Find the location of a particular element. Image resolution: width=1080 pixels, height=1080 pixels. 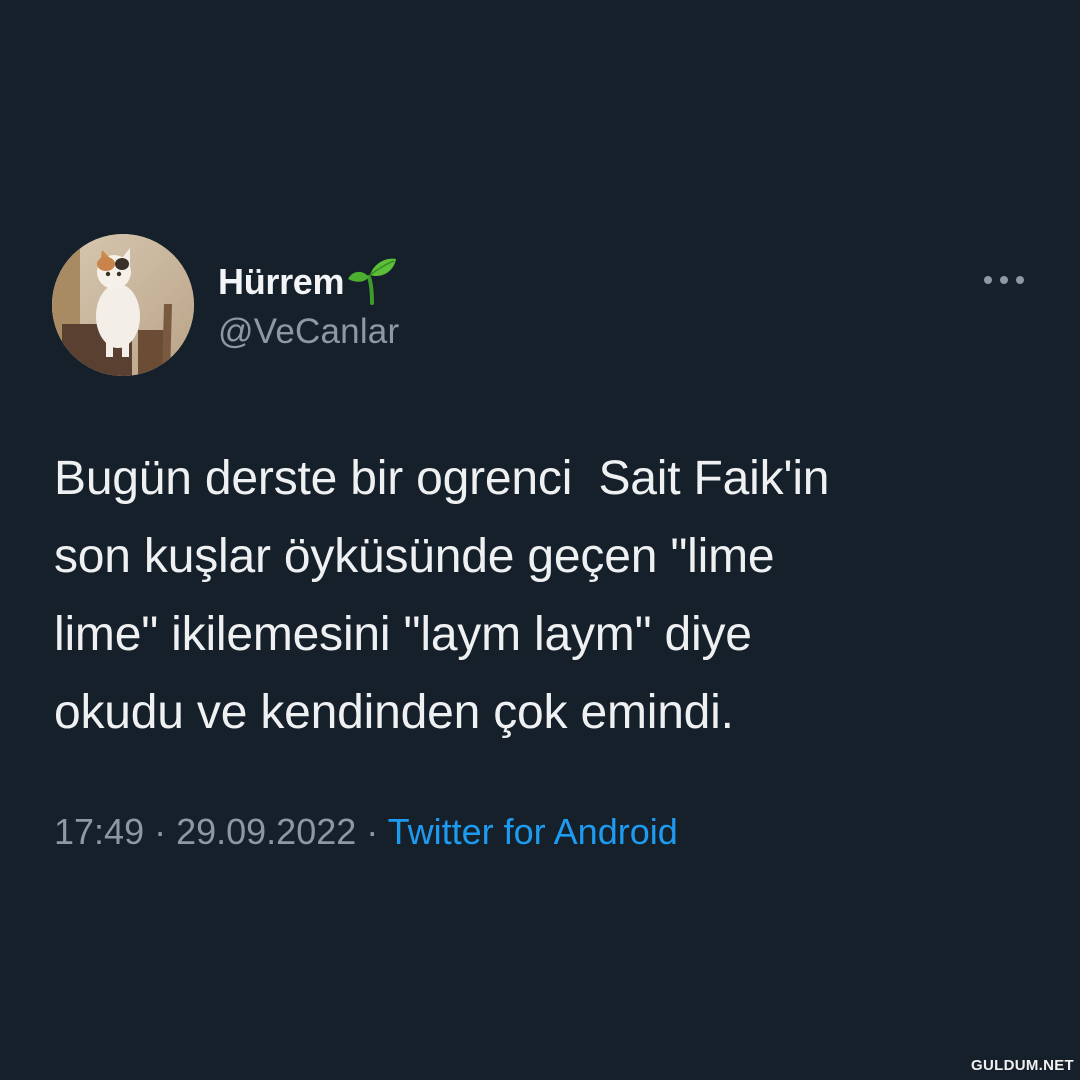

watermark: GULDUM.NET is located at coordinates (1022, 1065).